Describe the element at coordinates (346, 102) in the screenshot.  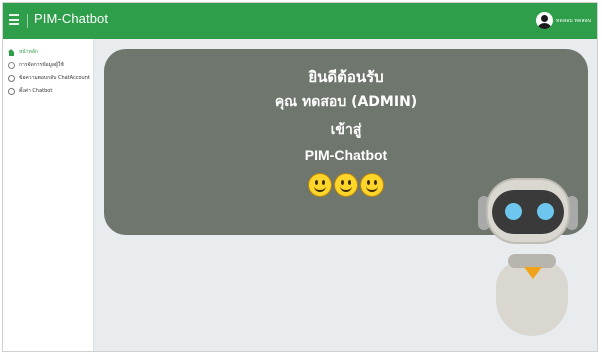
I see `welcome-user-name: คุณ ทดสอบ (ADMIN)` at that location.